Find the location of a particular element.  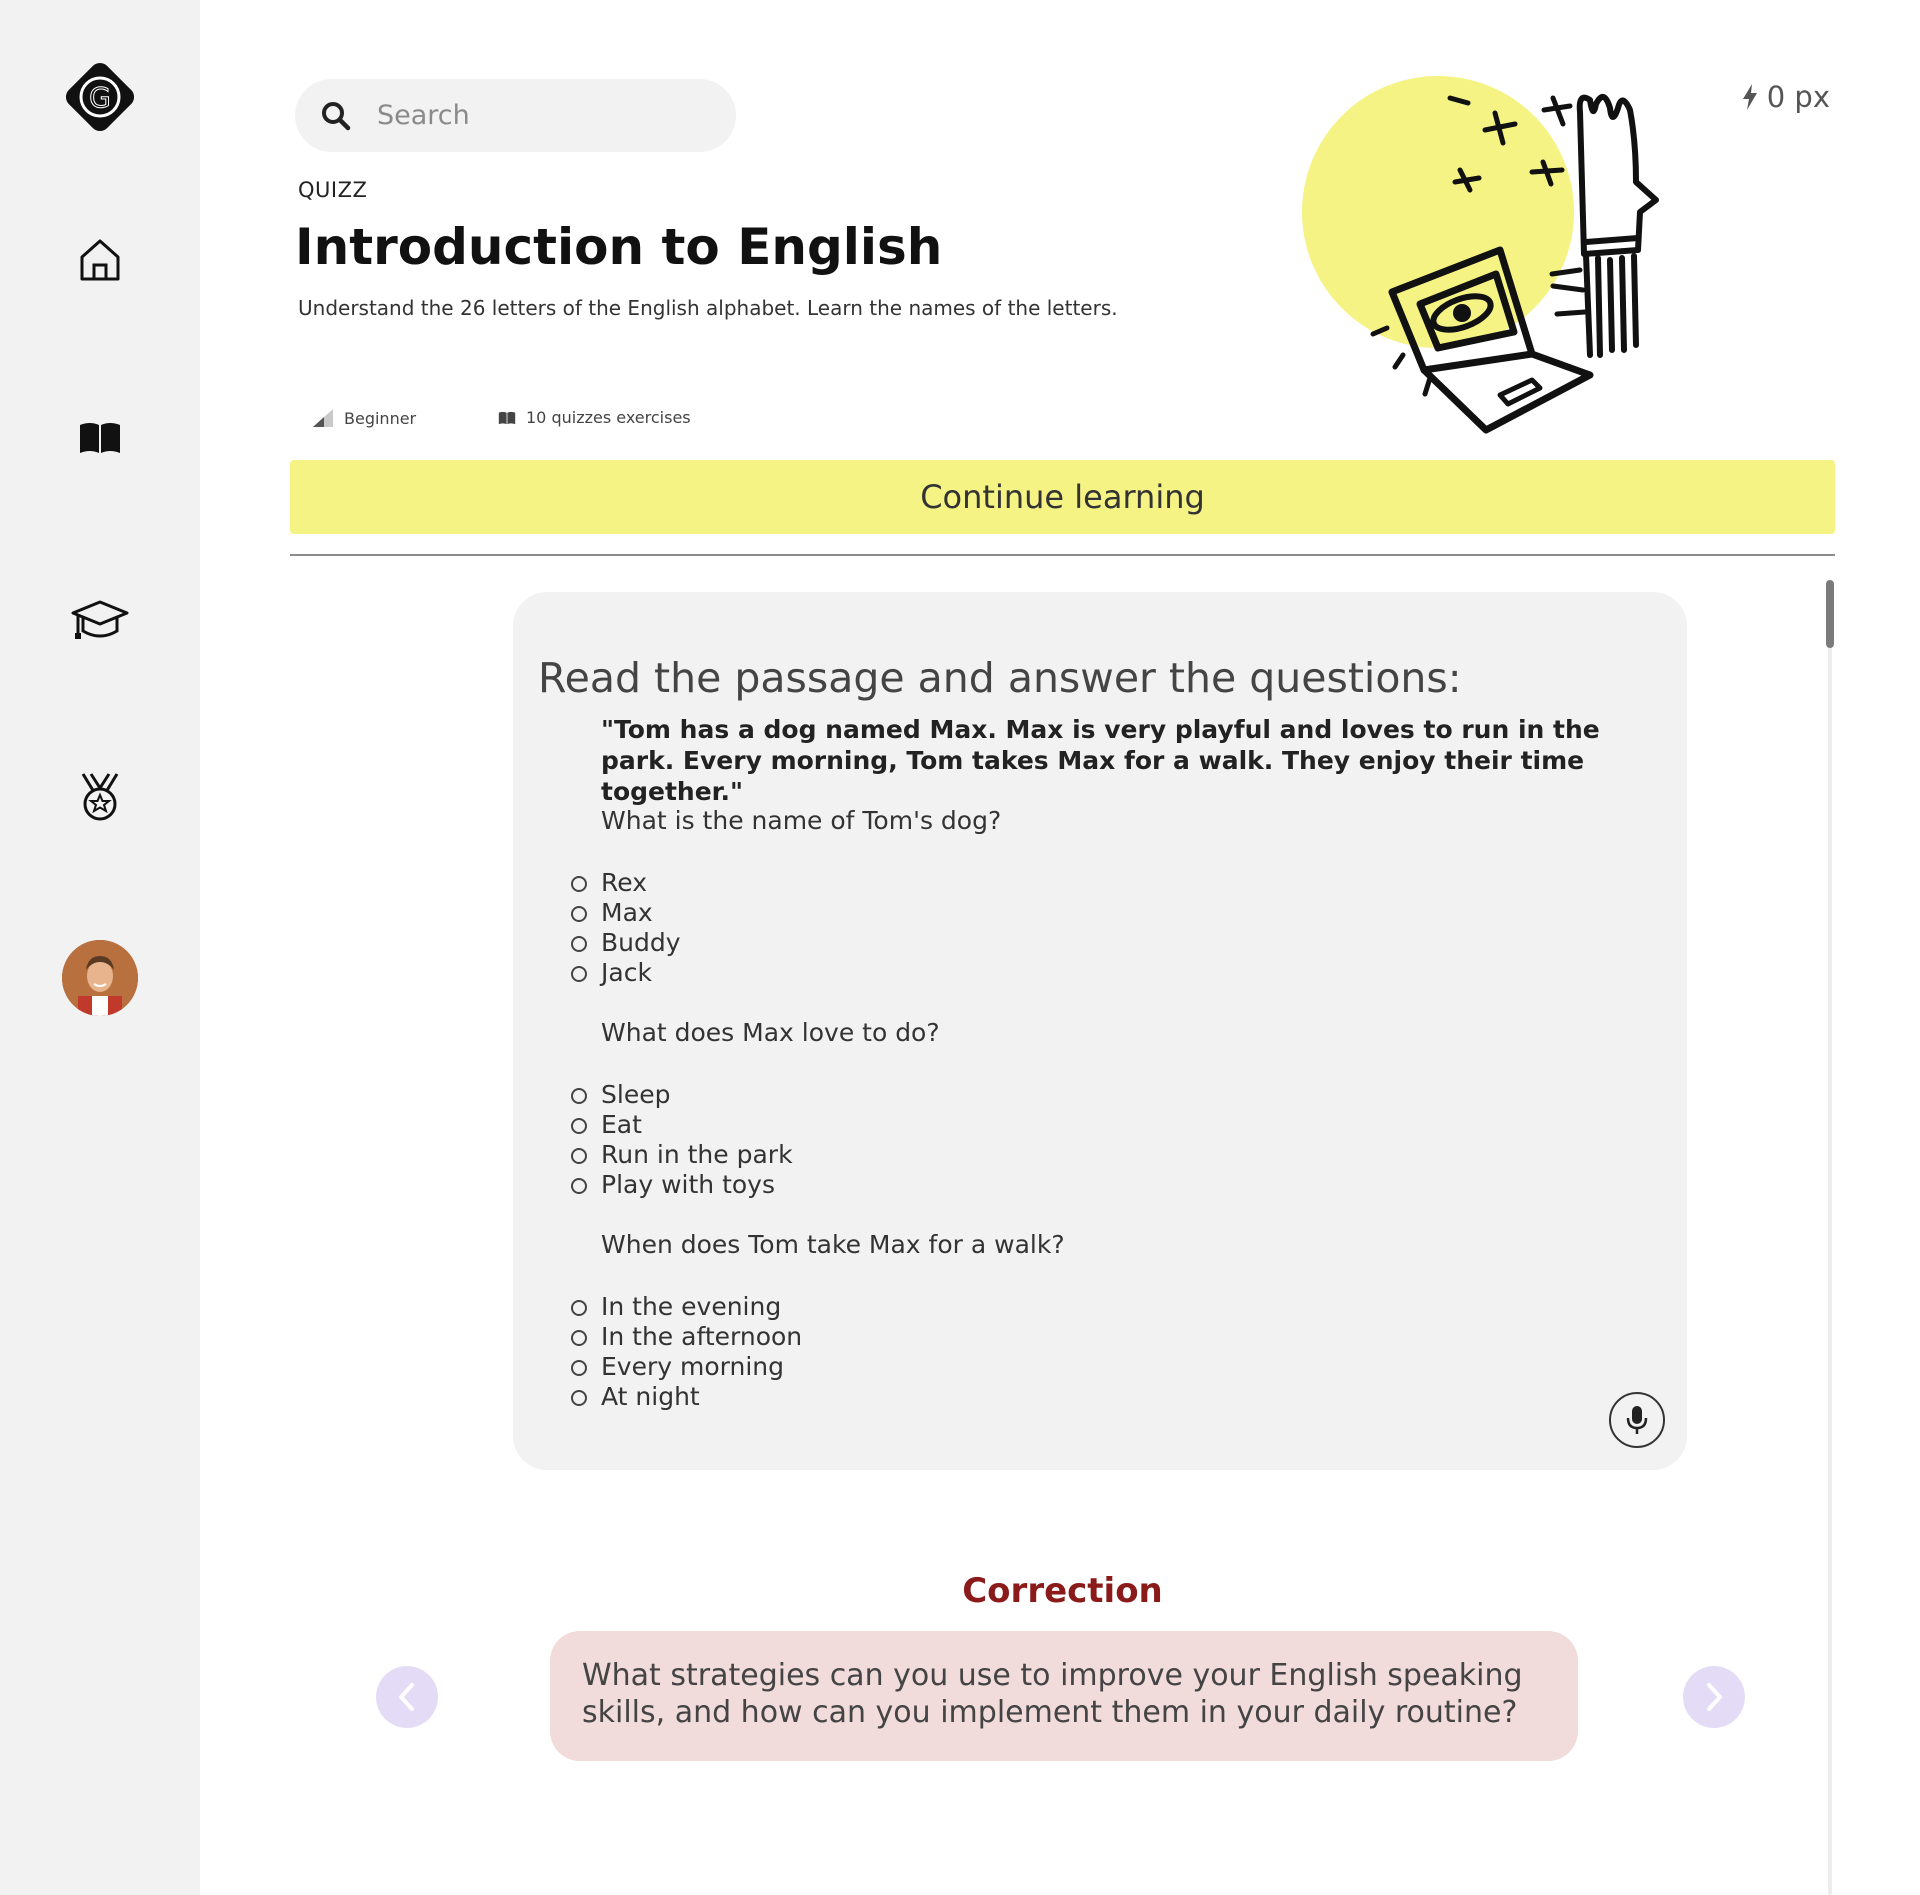

option-radio: Jack is located at coordinates (626, 972).